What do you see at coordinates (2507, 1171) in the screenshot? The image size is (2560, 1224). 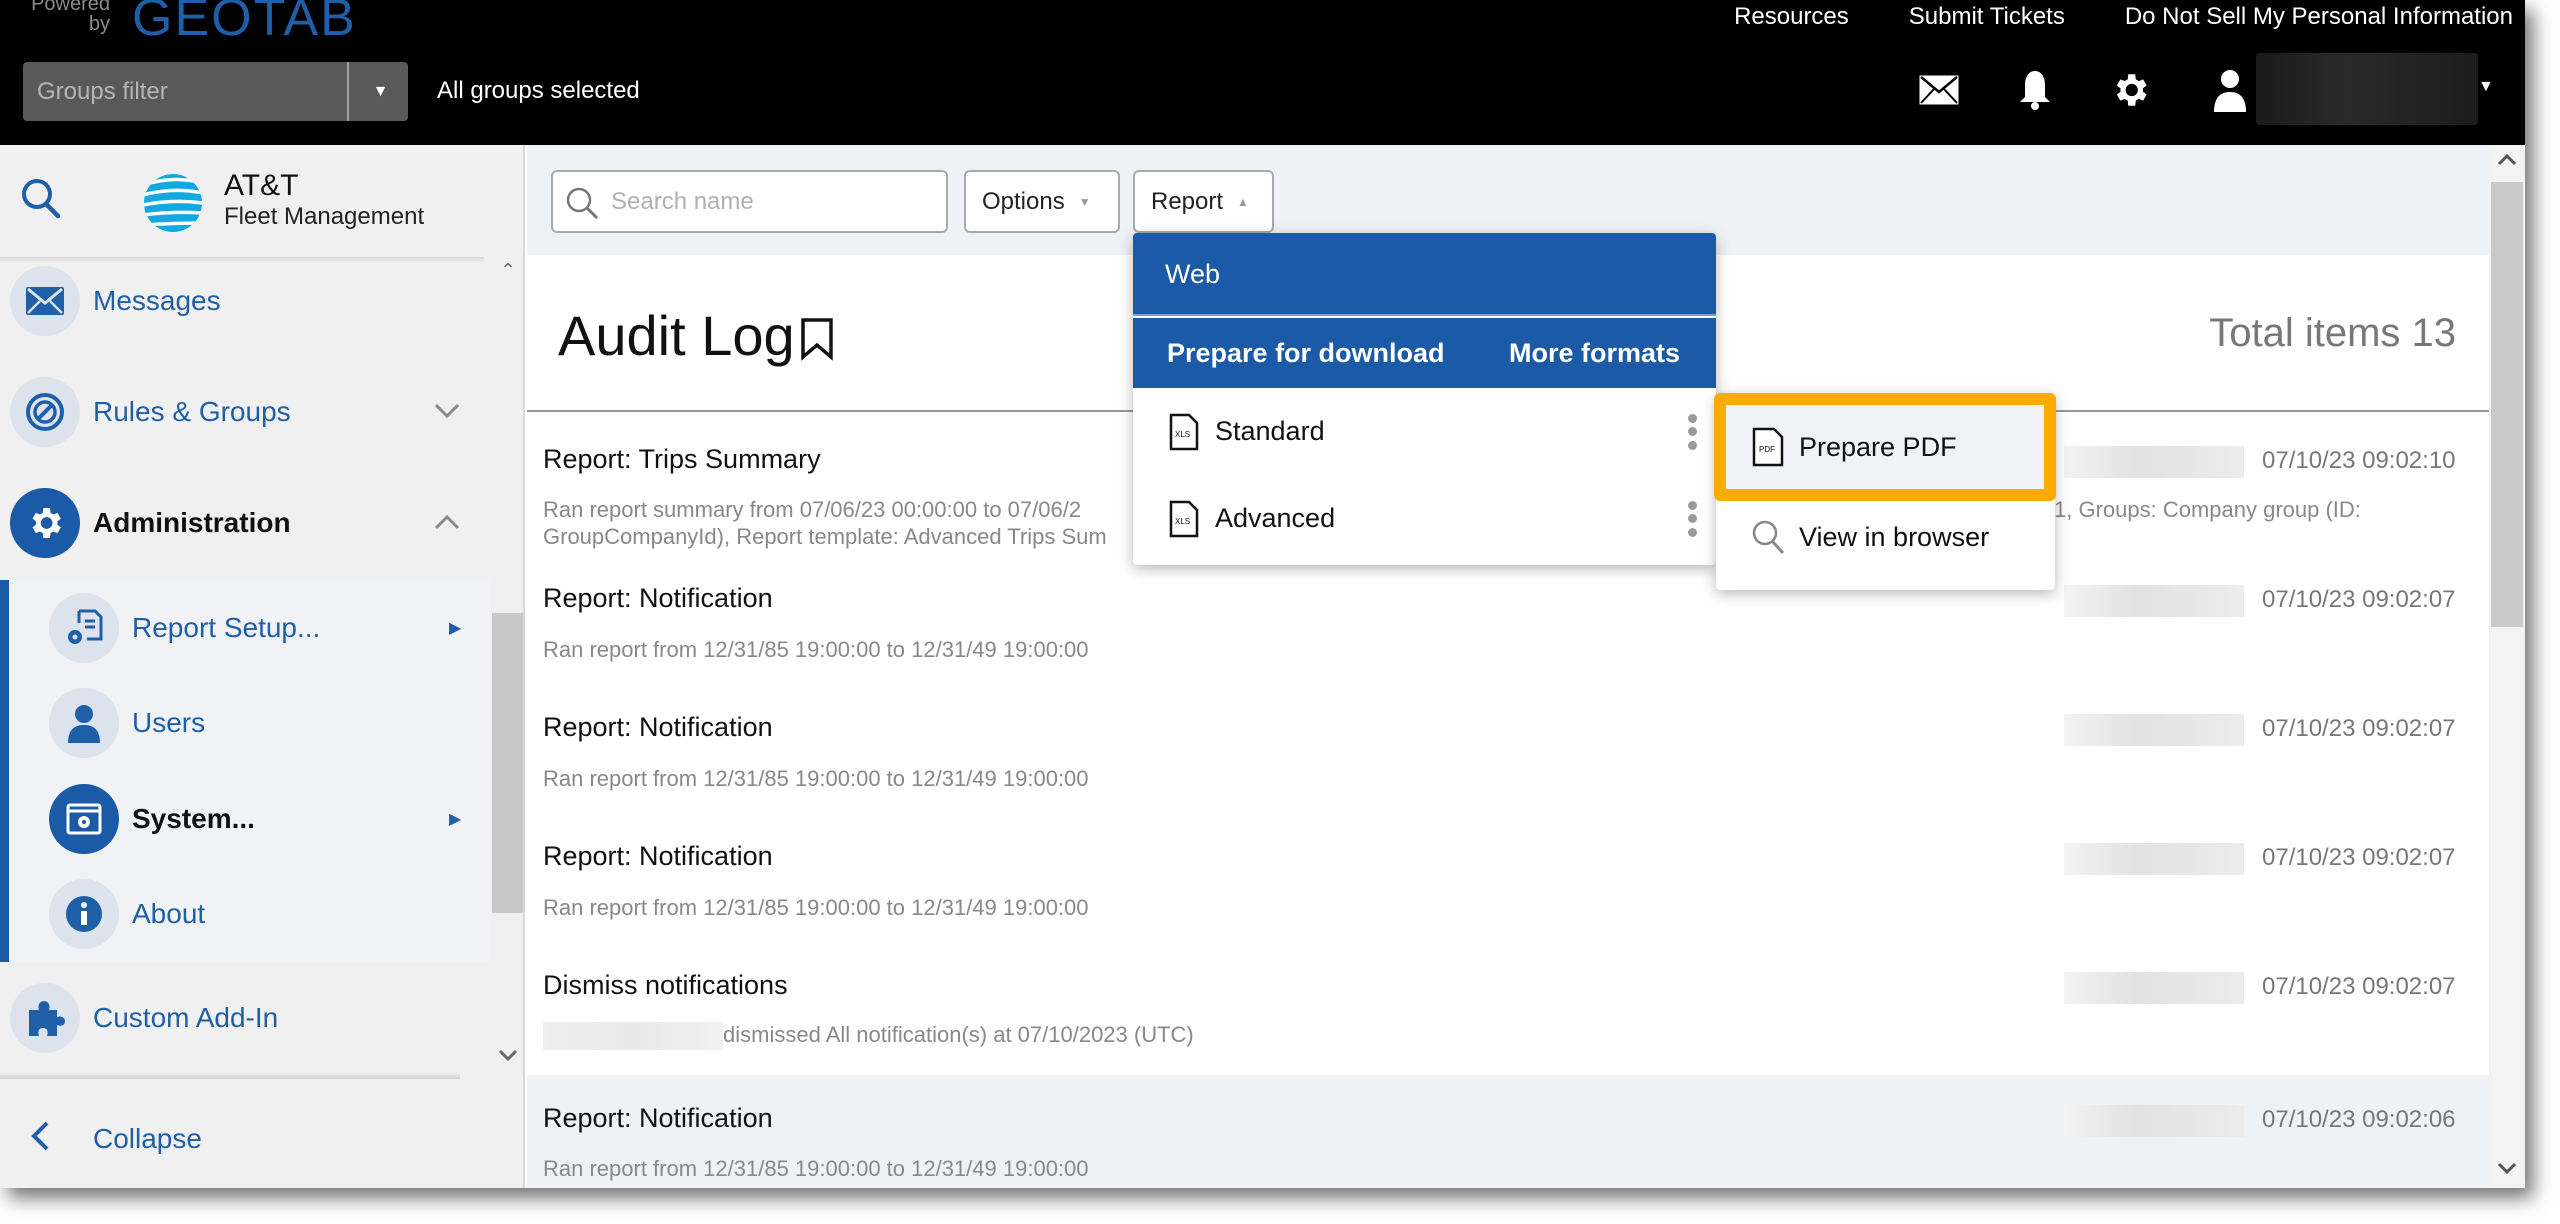 I see `scroll-down-icon` at bounding box center [2507, 1171].